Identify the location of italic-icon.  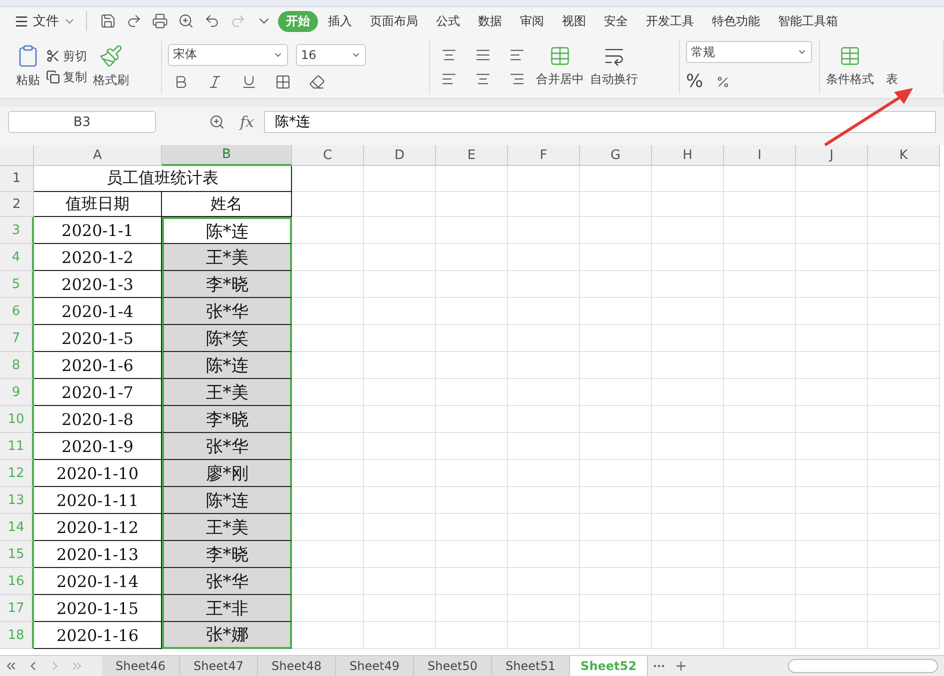
(215, 82).